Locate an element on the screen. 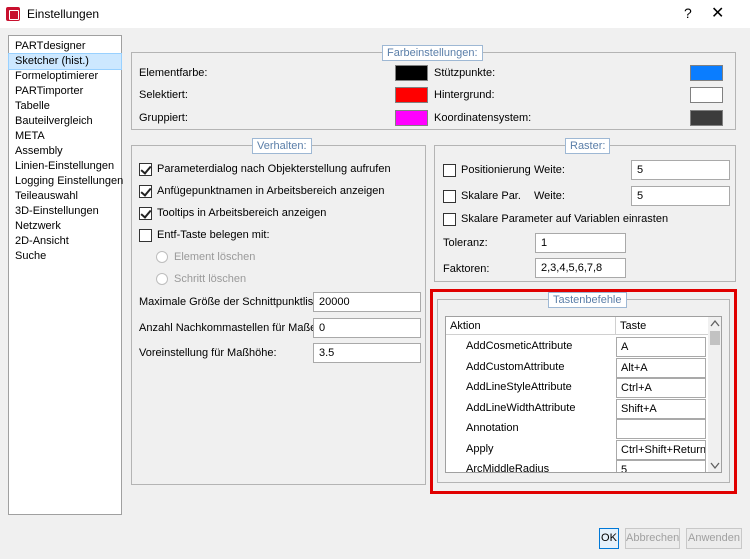 Image resolution: width=750 pixels, height=559 pixels. nav-item: Sketcher (hist.) is located at coordinates (65, 61).